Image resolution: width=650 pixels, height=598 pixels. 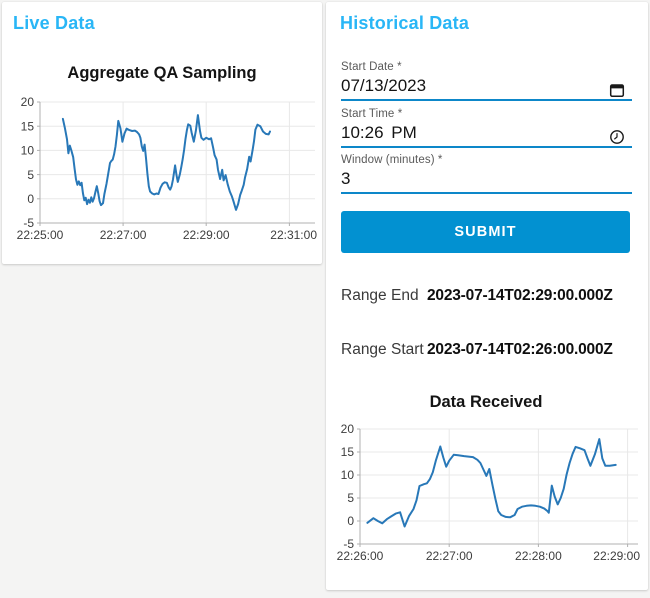 I want to click on start-date-underline, so click(x=486, y=100).